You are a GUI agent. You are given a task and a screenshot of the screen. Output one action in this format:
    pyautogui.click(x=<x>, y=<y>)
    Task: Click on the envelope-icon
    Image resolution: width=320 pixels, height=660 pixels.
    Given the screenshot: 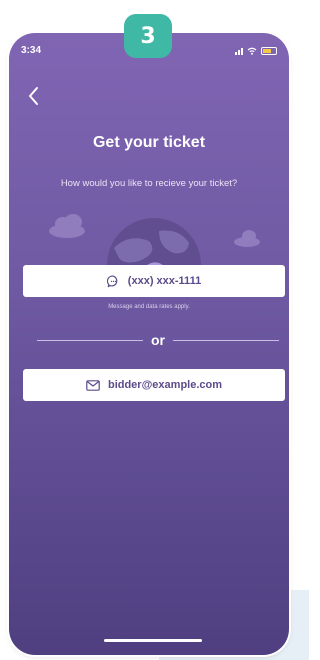 What is the action you would take?
    pyautogui.click(x=93, y=385)
    